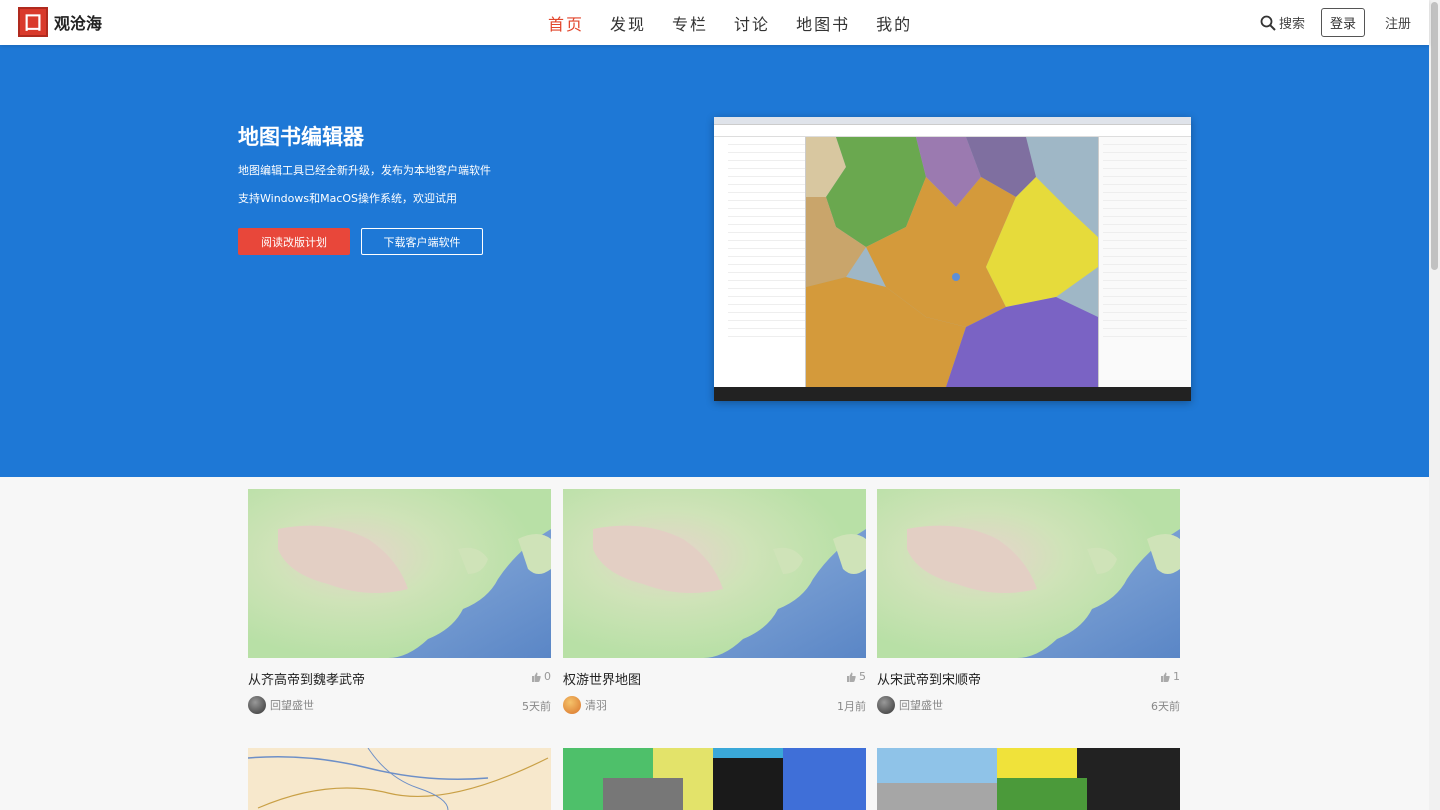 Image resolution: width=1440 pixels, height=810 pixels. What do you see at coordinates (862, 676) in the screenshot?
I see `like-count-value: 5` at bounding box center [862, 676].